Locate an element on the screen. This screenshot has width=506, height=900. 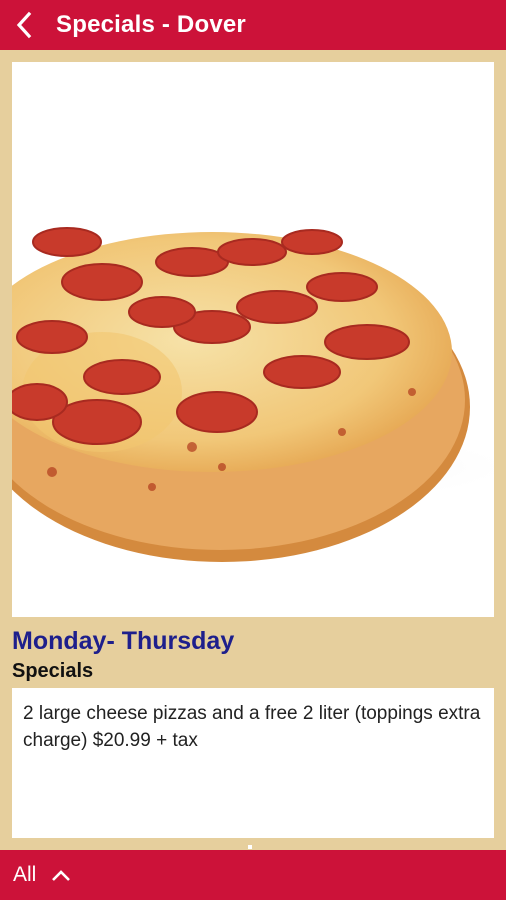
filter-all-button: All is located at coordinates (24, 875).